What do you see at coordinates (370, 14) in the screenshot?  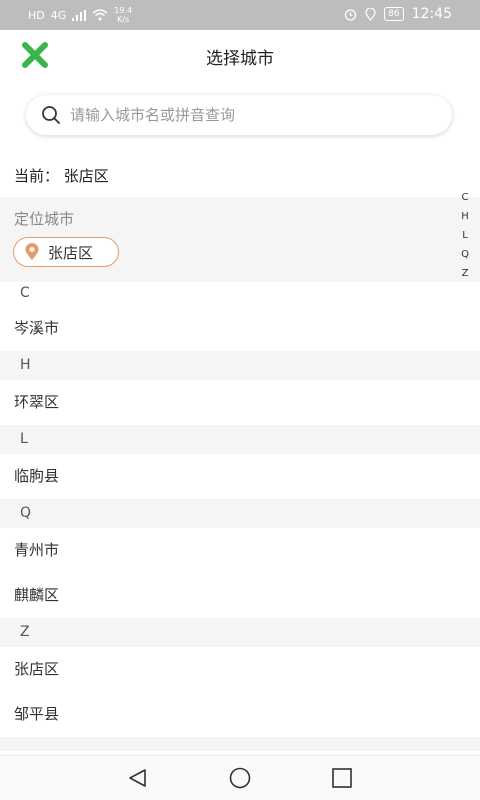 I see `location-status-icon` at bounding box center [370, 14].